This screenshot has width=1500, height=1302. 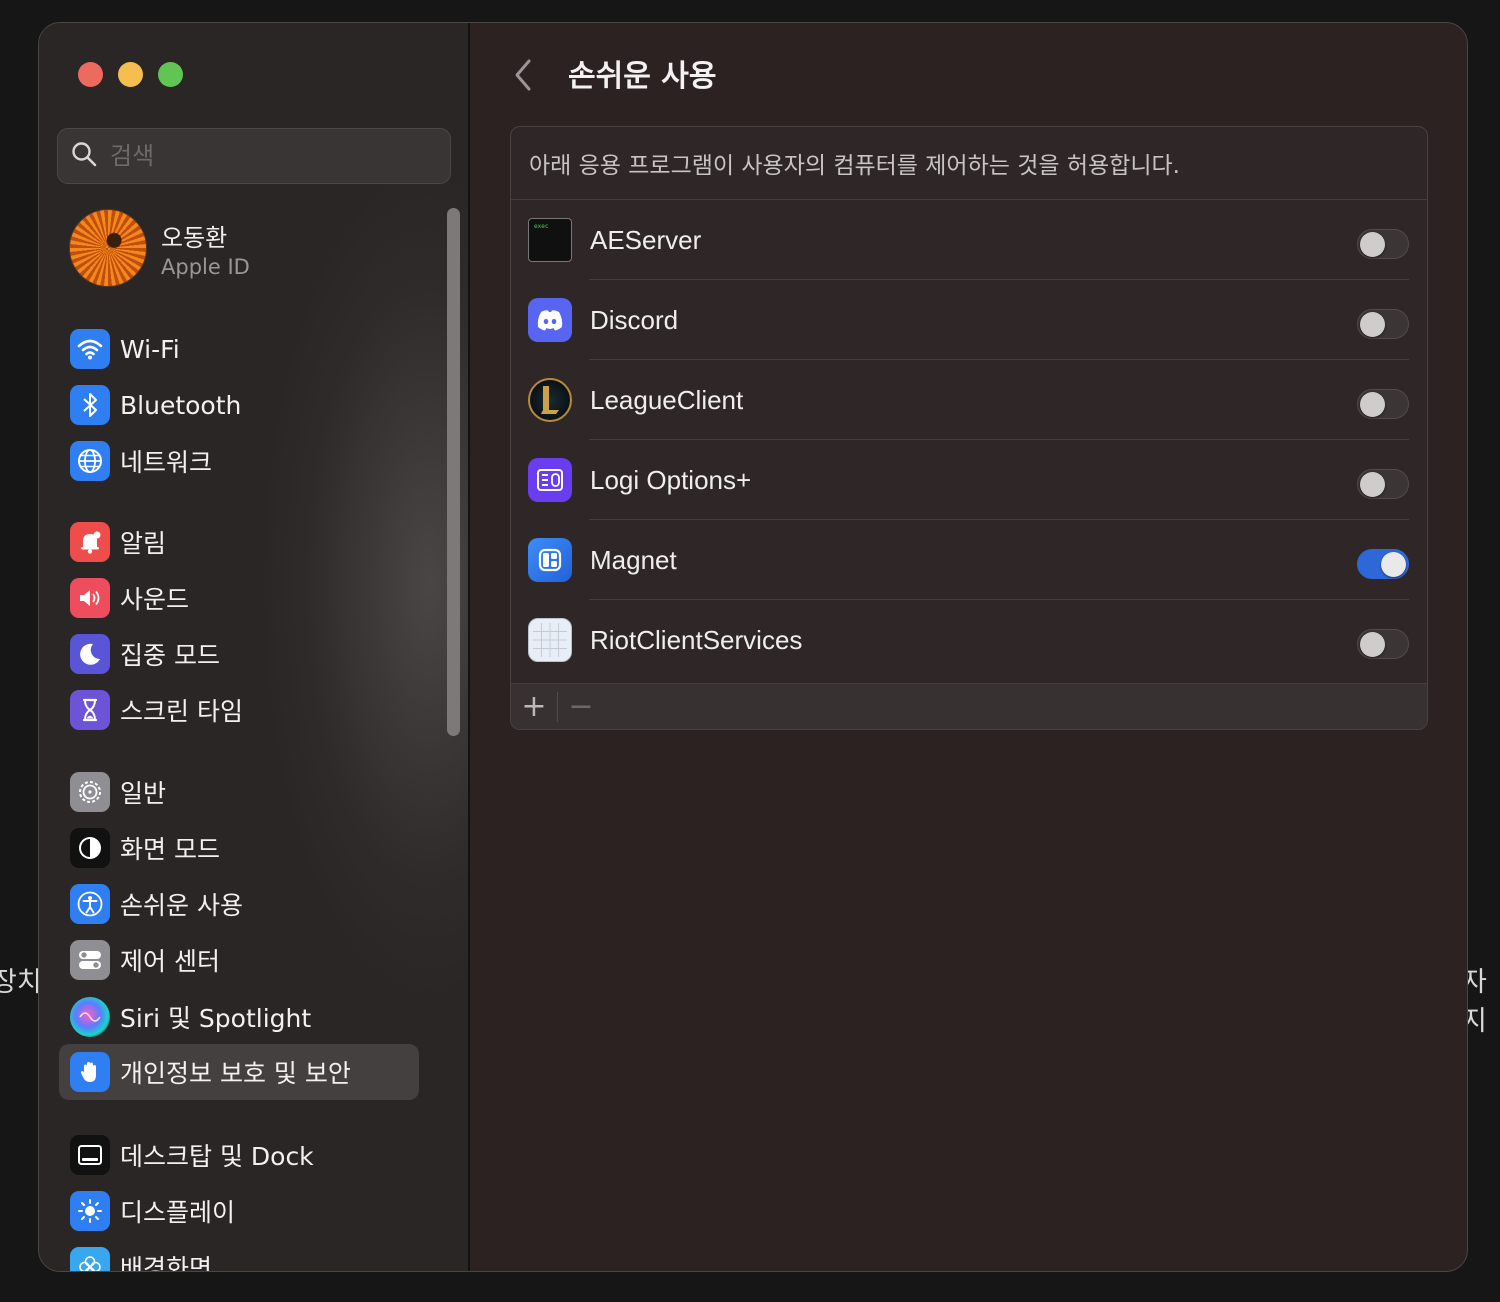 I want to click on sidebar-item-privacy-security: 개인정보 보호 및 보안, so click(x=239, y=1072).